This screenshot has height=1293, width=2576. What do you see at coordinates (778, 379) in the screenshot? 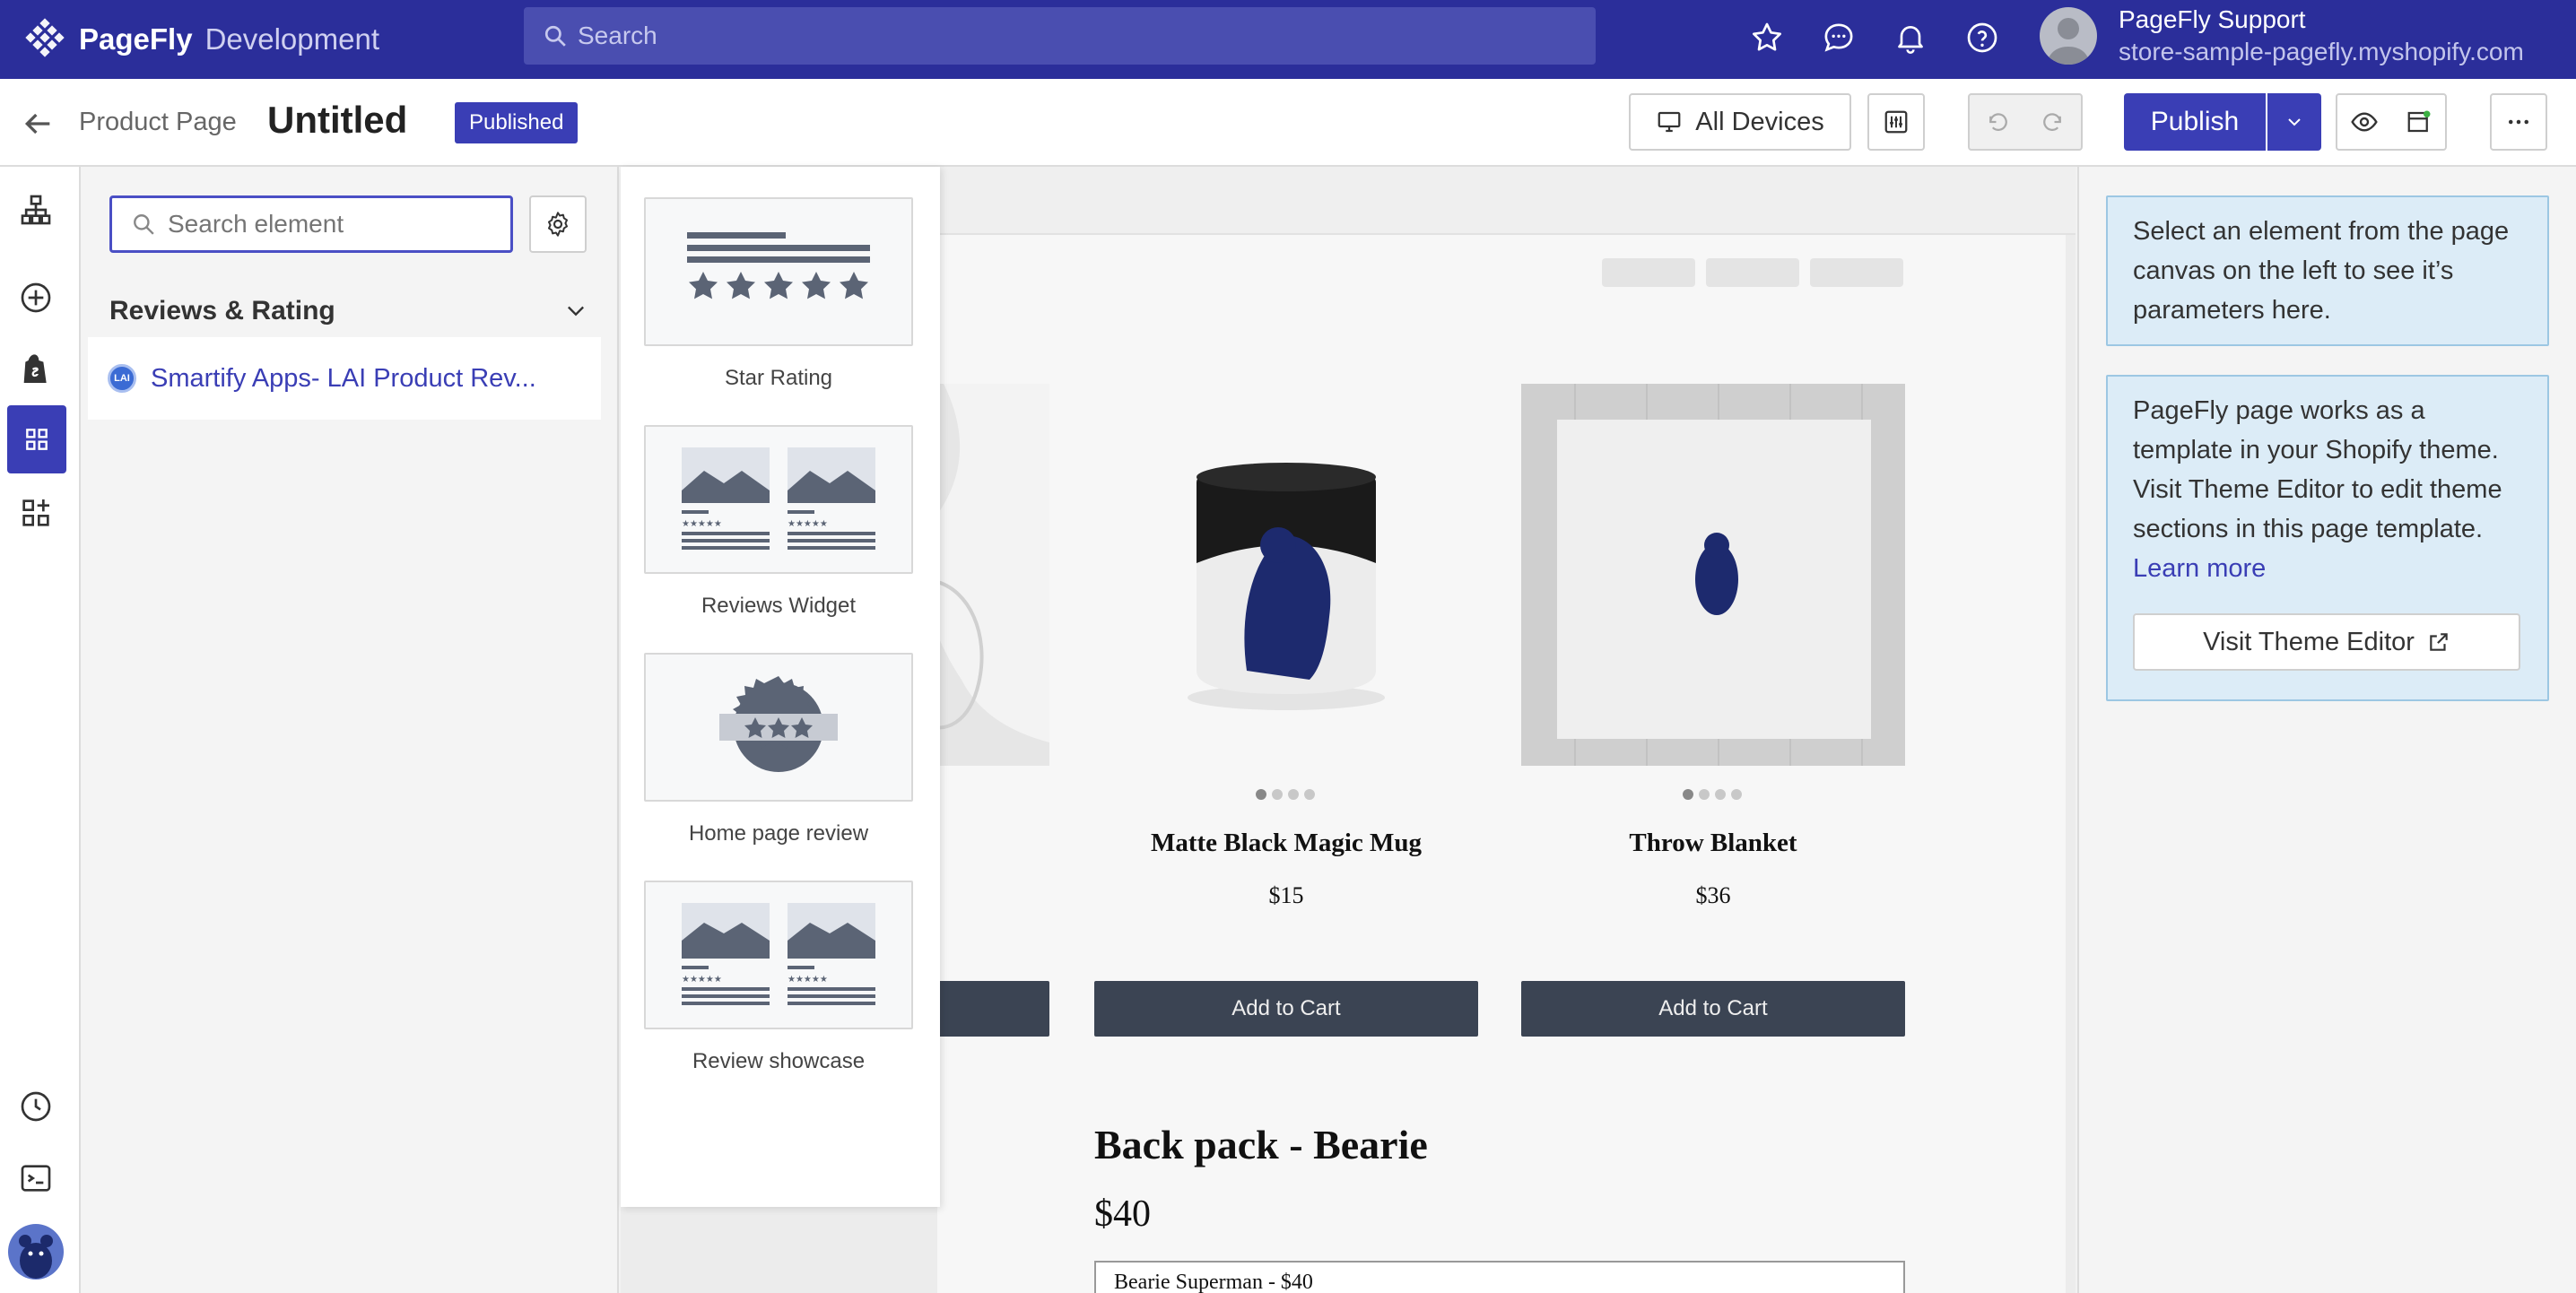
I see `widget-label: Star Rating` at bounding box center [778, 379].